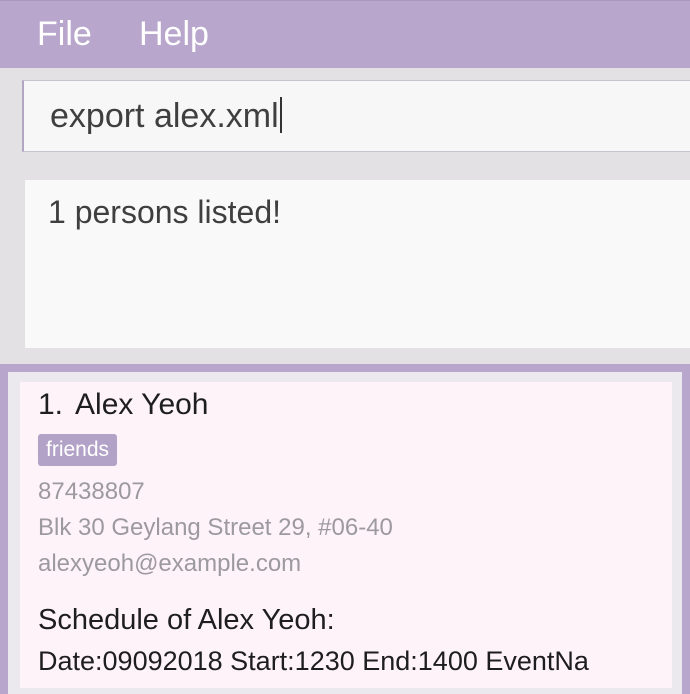 The height and width of the screenshot is (694, 690). I want to click on result-message: 1 persons listed!, so click(165, 212).